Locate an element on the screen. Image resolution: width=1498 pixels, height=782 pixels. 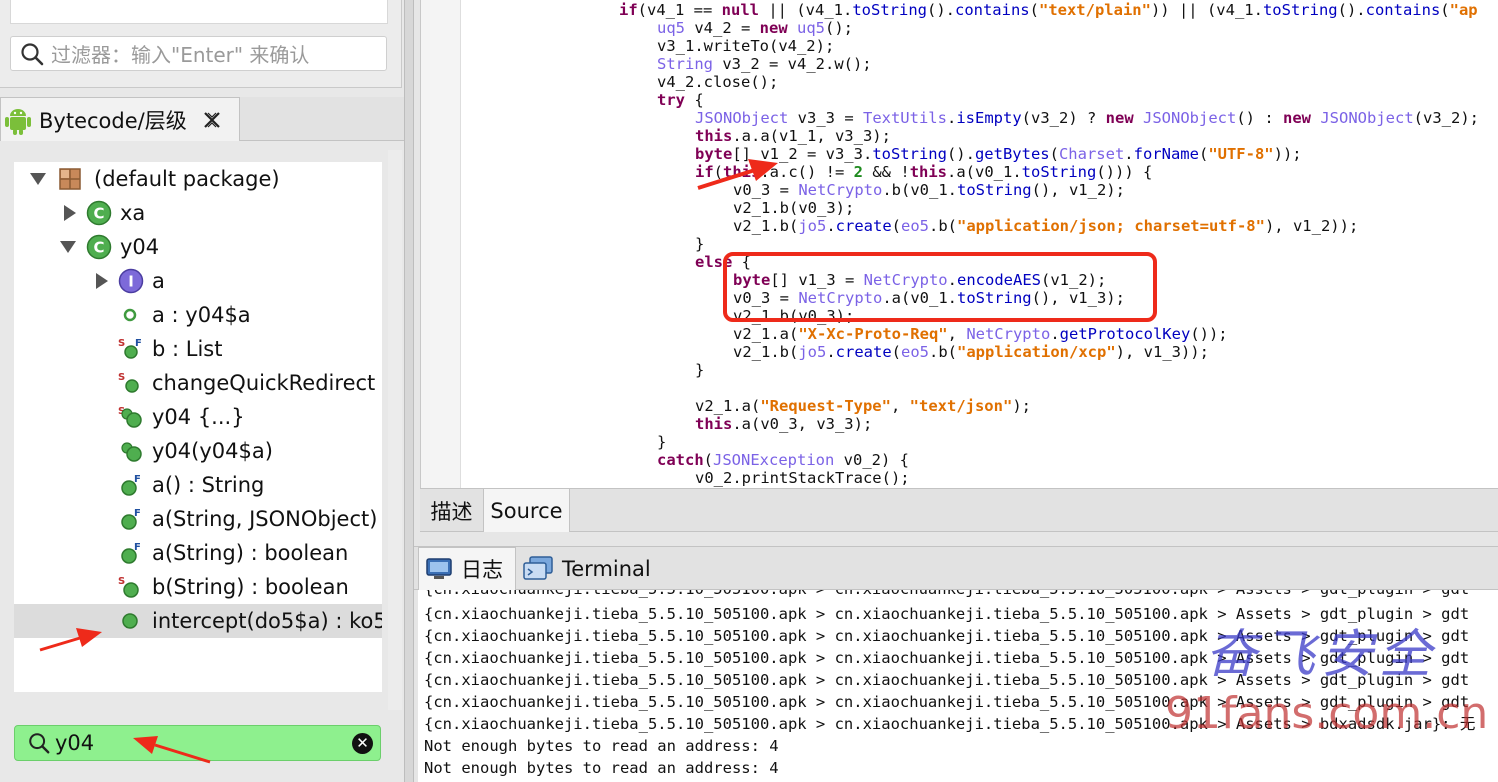
watermark-text: 奋飞安全 is located at coordinates (1321, 655).